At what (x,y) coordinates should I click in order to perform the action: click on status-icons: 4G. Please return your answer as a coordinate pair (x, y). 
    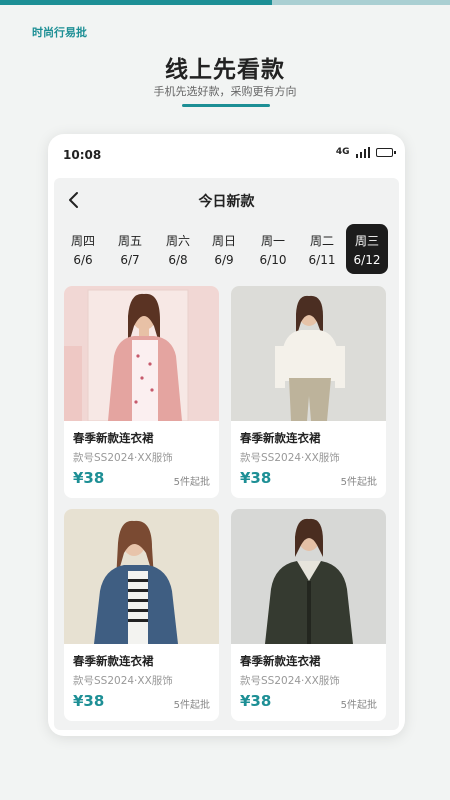
    Looking at the image, I should click on (365, 152).